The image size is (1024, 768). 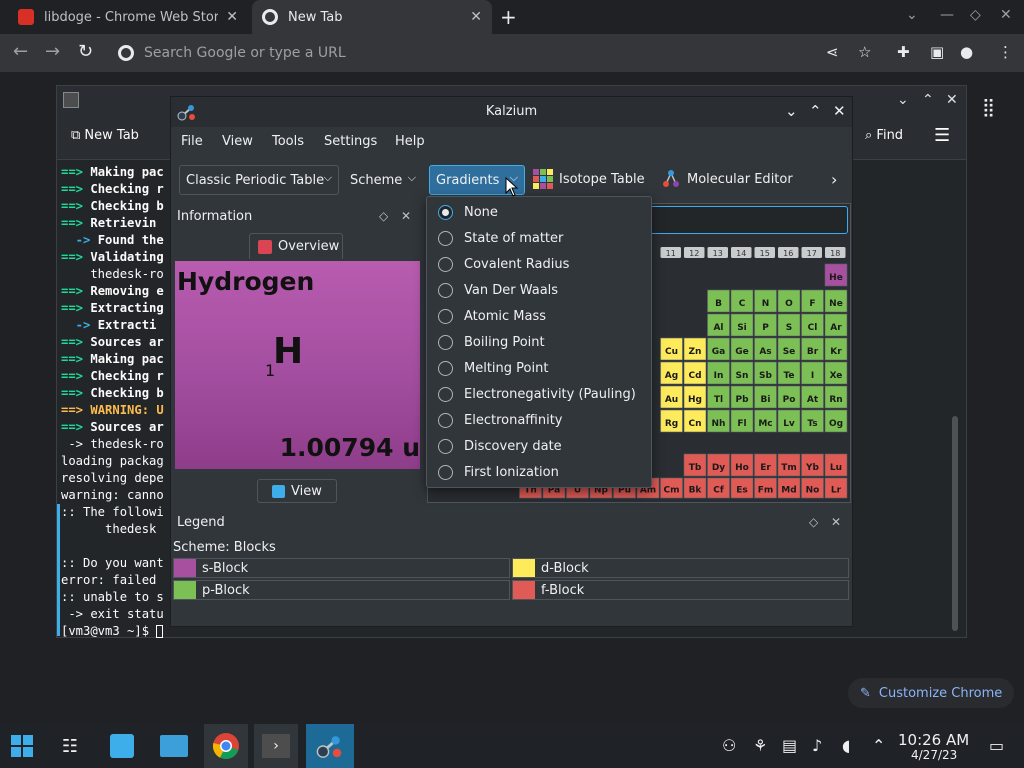 I want to click on element-cu: Cu, so click(x=671, y=349).